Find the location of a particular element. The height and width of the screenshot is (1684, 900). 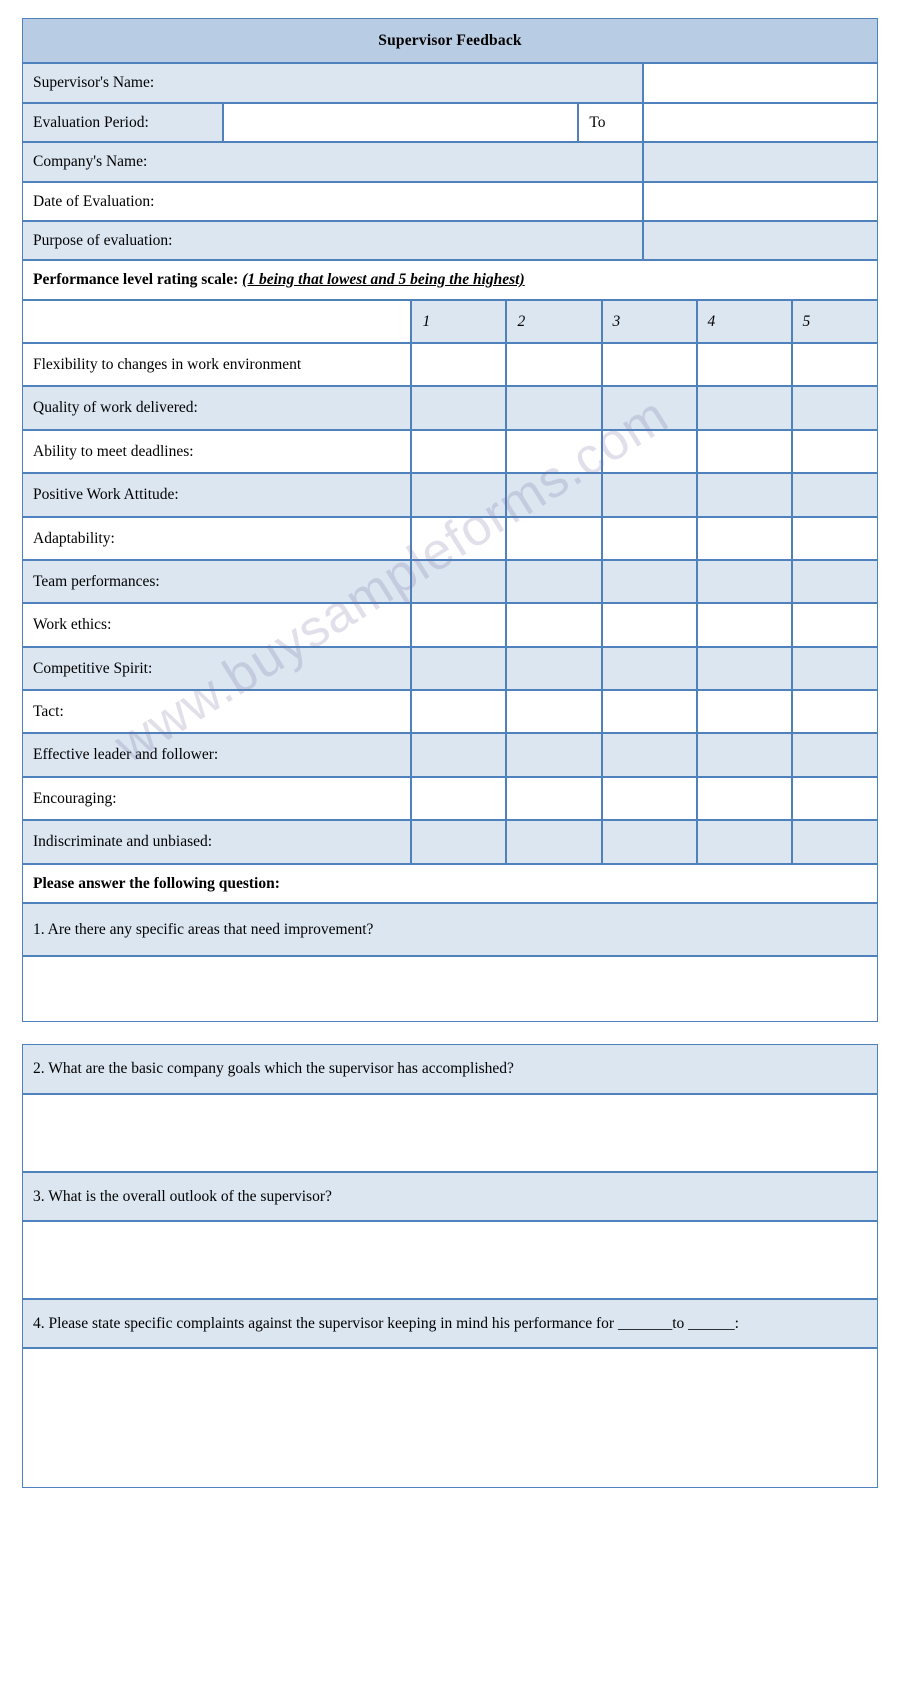

rating-label-indiscriminate: Indiscriminate and unbiased: is located at coordinates (217, 842).